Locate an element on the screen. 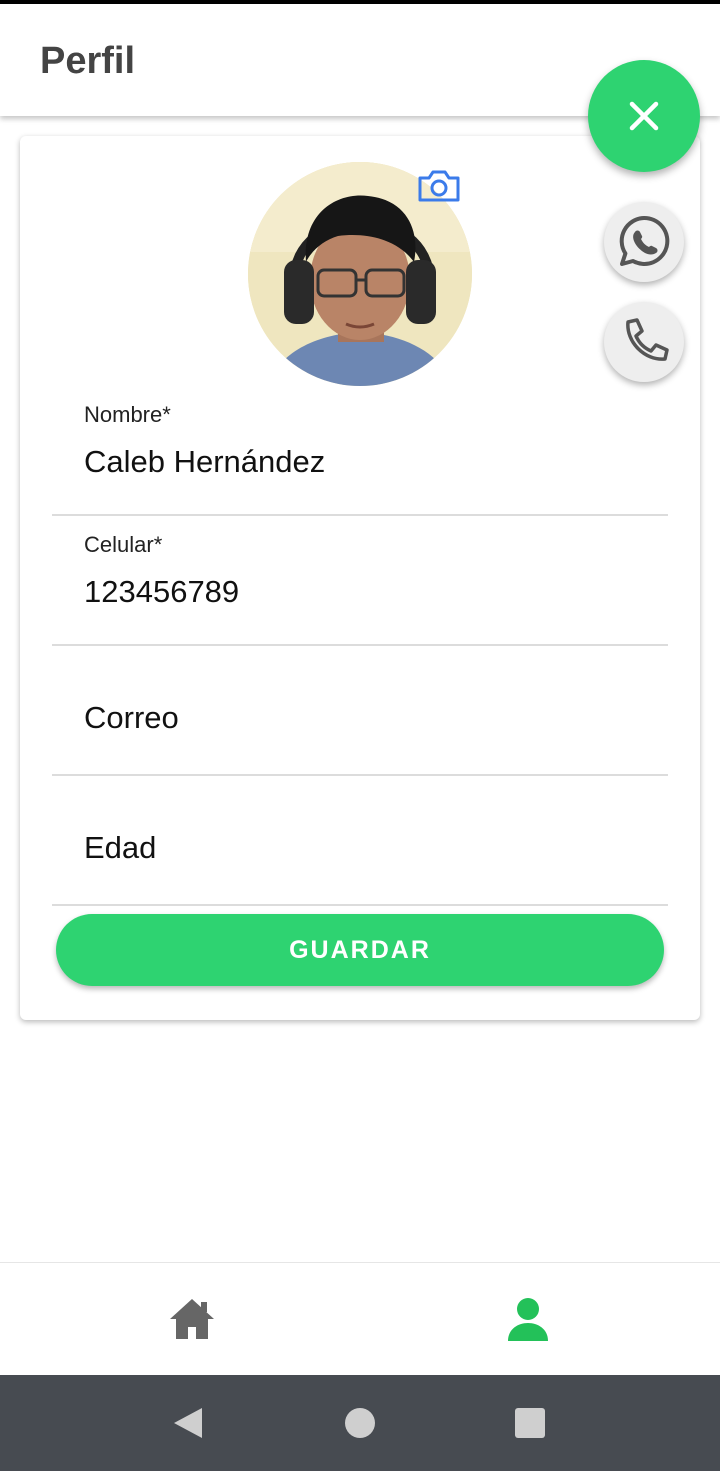 The height and width of the screenshot is (1471, 720). call-button is located at coordinates (644, 342).